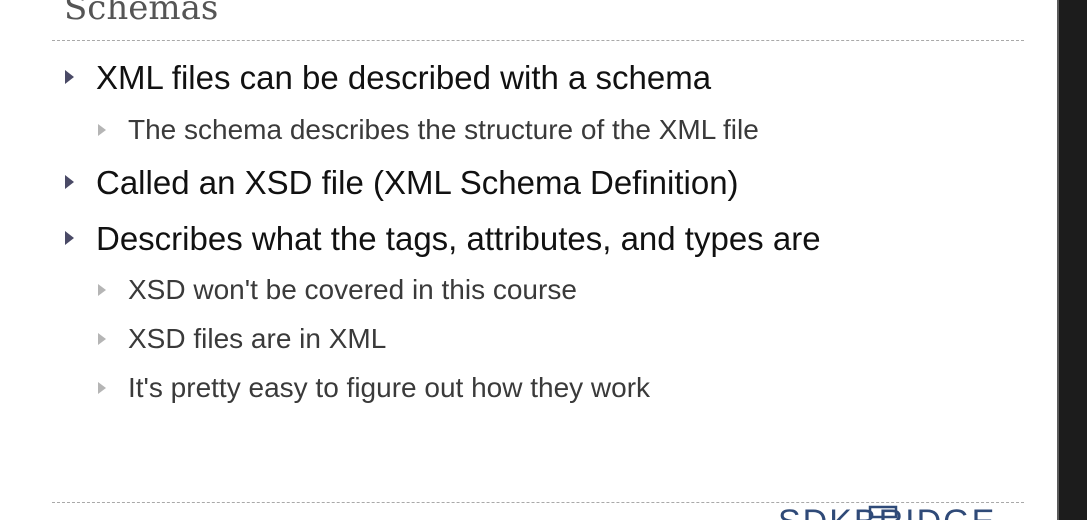 This screenshot has height=520, width=1087. I want to click on slide-title: Schemas, so click(141, 14).